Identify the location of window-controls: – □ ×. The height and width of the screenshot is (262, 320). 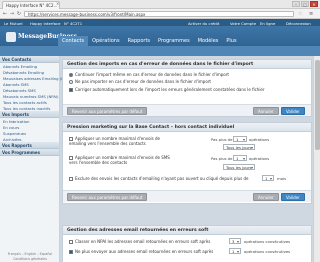
(305, 4).